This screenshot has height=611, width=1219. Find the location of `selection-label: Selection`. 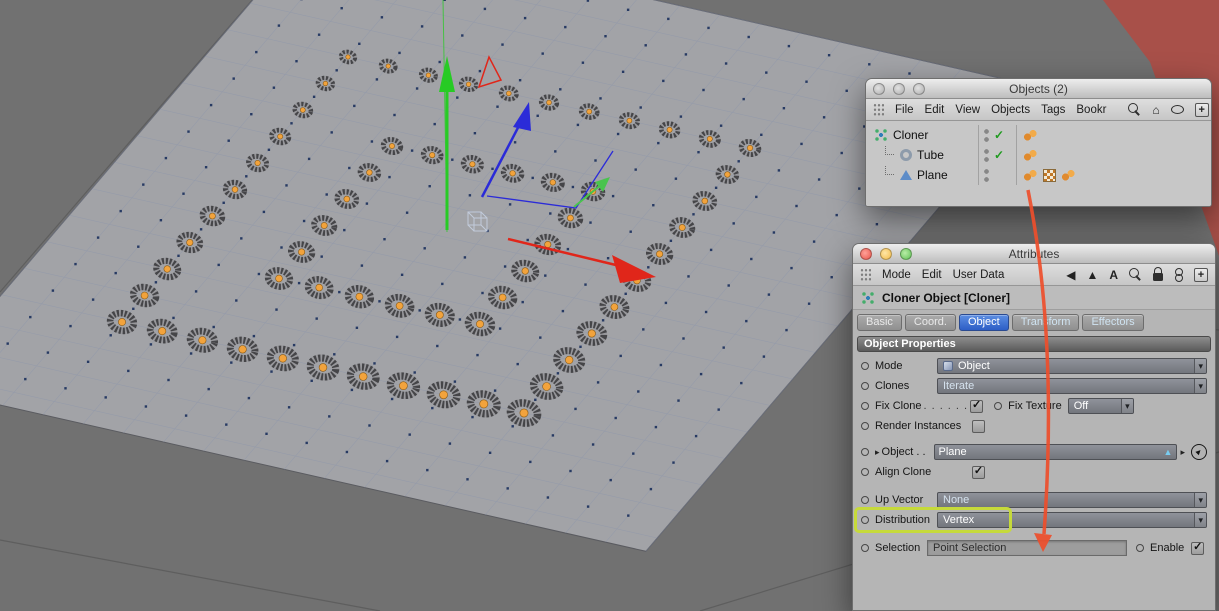

selection-label: Selection is located at coordinates (898, 548).